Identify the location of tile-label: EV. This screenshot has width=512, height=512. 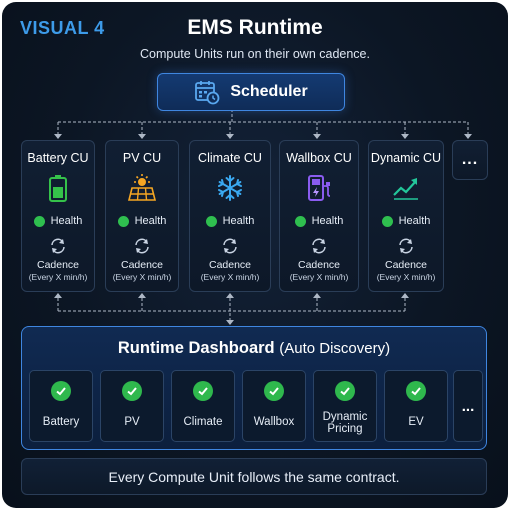
(416, 422).